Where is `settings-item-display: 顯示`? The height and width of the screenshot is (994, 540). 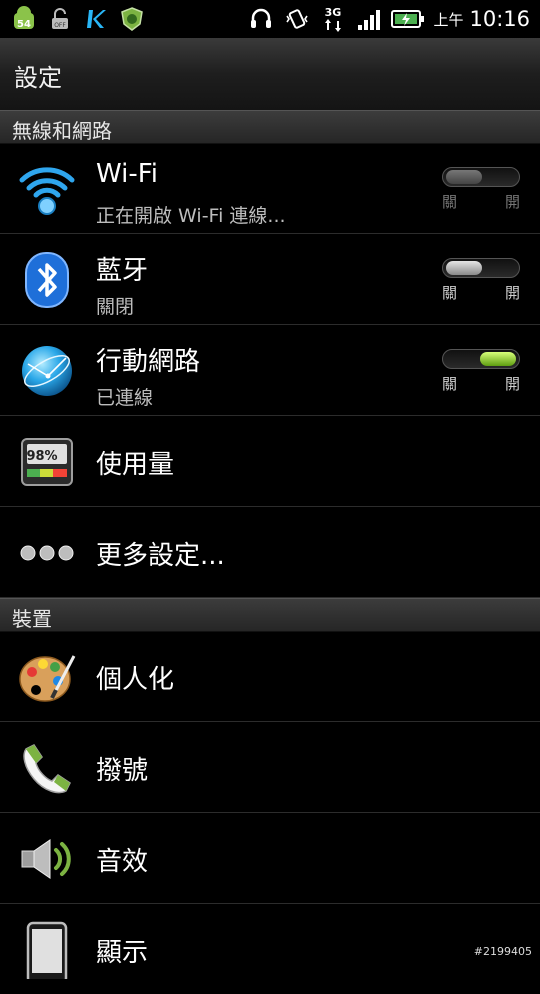 settings-item-display: 顯示 is located at coordinates (270, 949).